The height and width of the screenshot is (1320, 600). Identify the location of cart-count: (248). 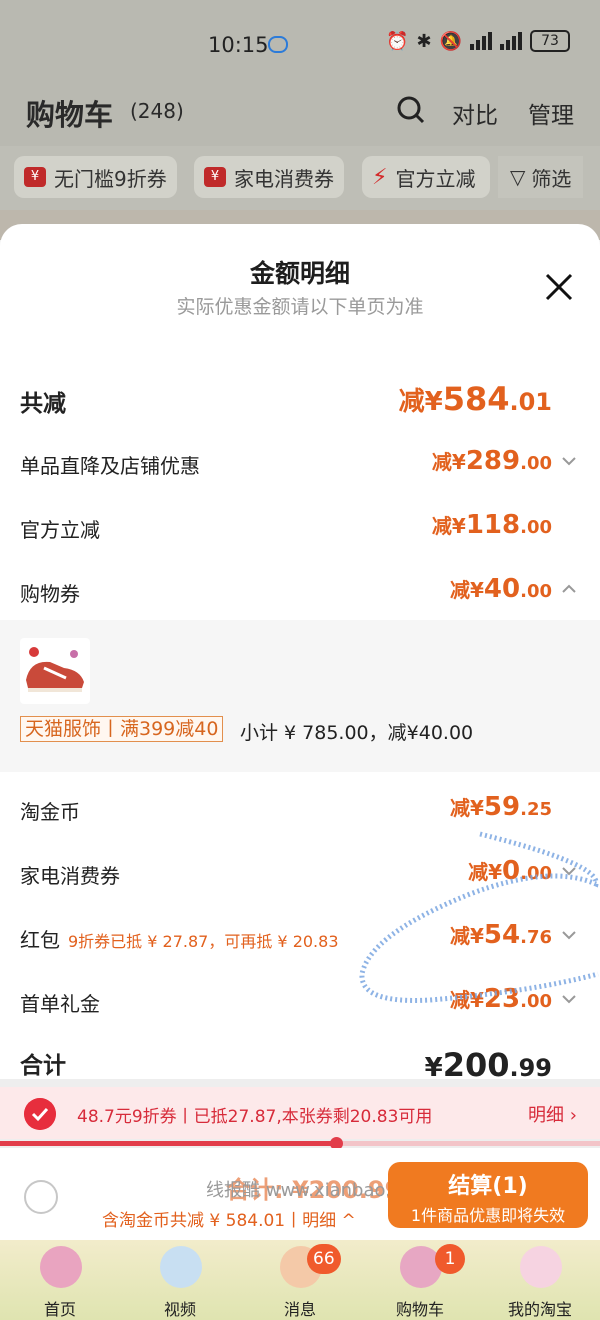
(157, 111).